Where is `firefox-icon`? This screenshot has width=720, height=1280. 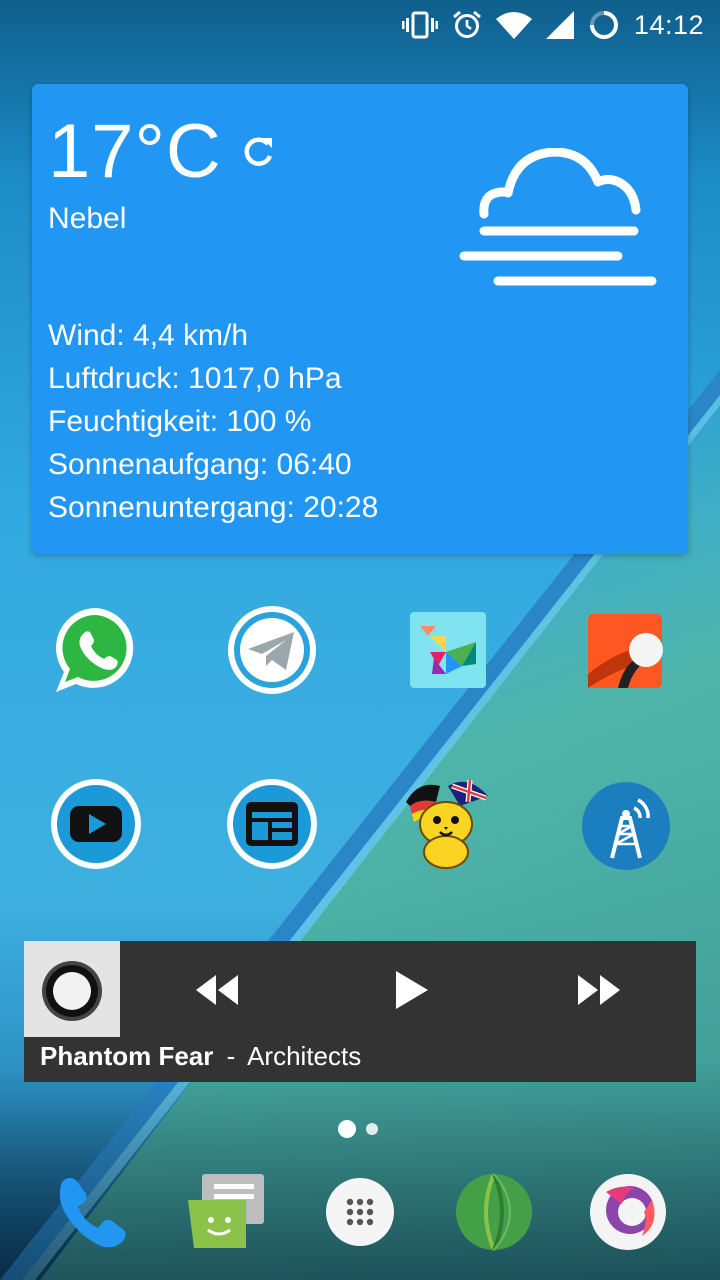
firefox-icon is located at coordinates (628, 1212).